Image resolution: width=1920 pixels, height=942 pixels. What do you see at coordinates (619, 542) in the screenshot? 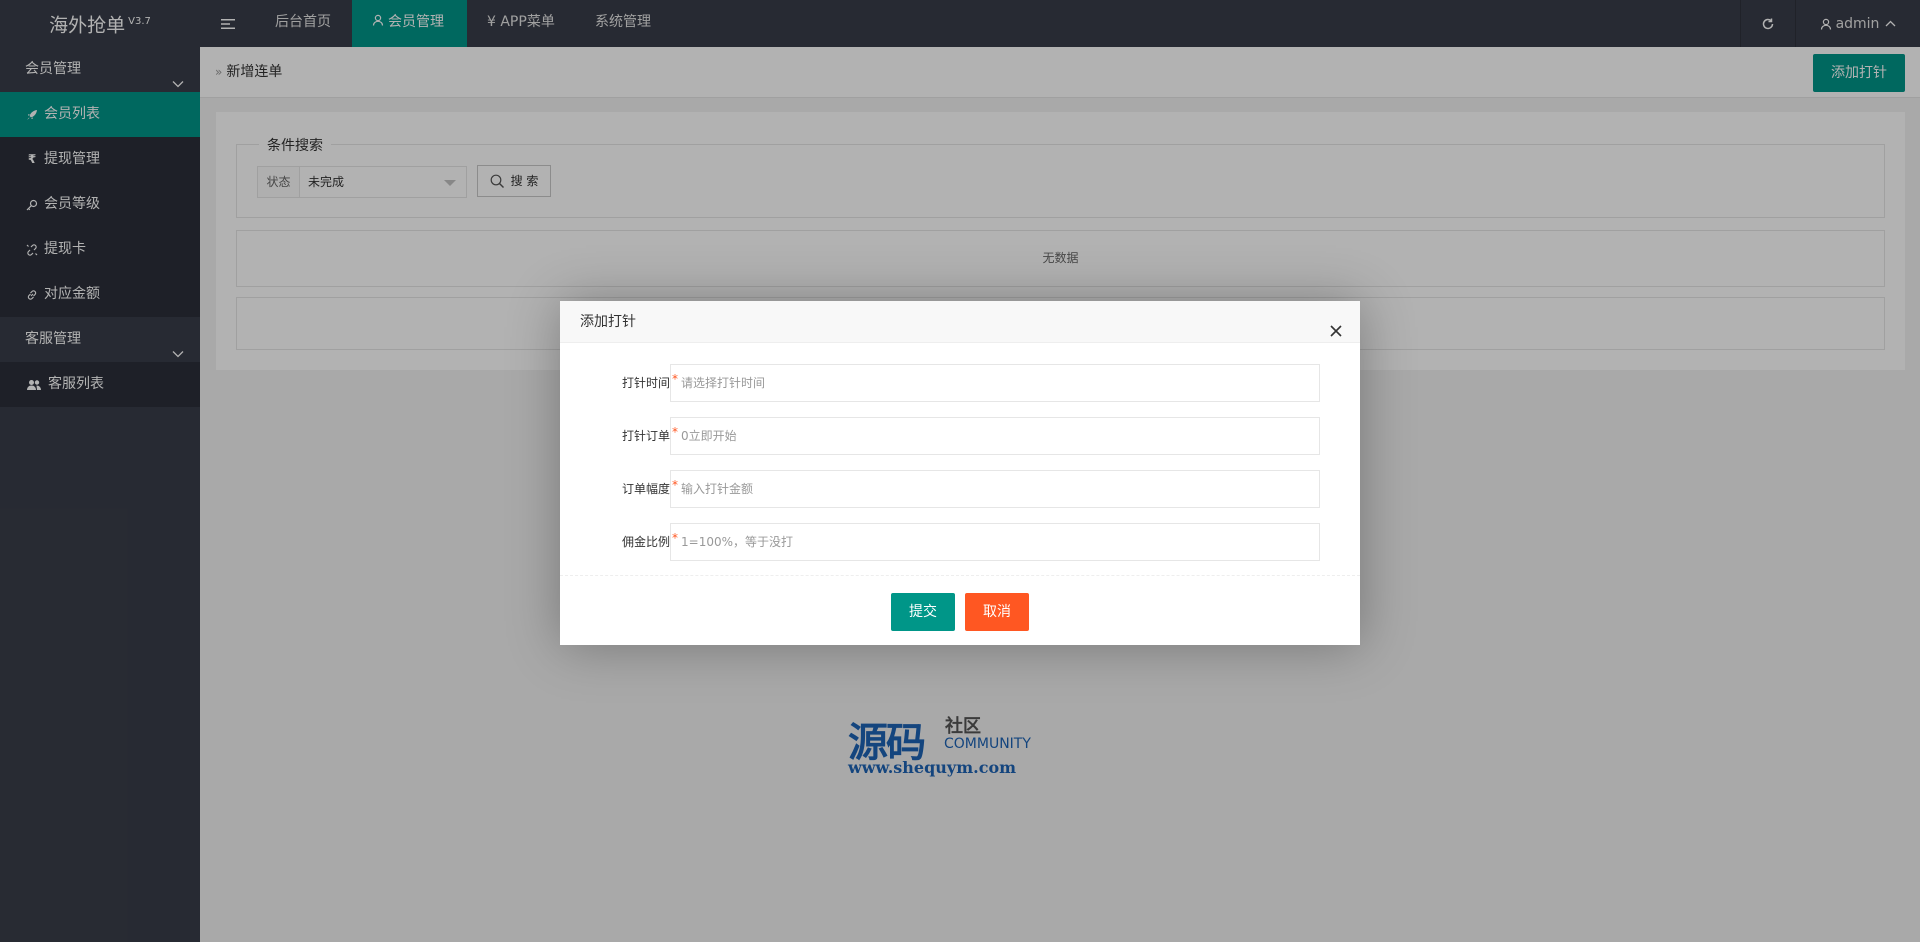
I see `field-label-commission: 佣金比例 *` at bounding box center [619, 542].